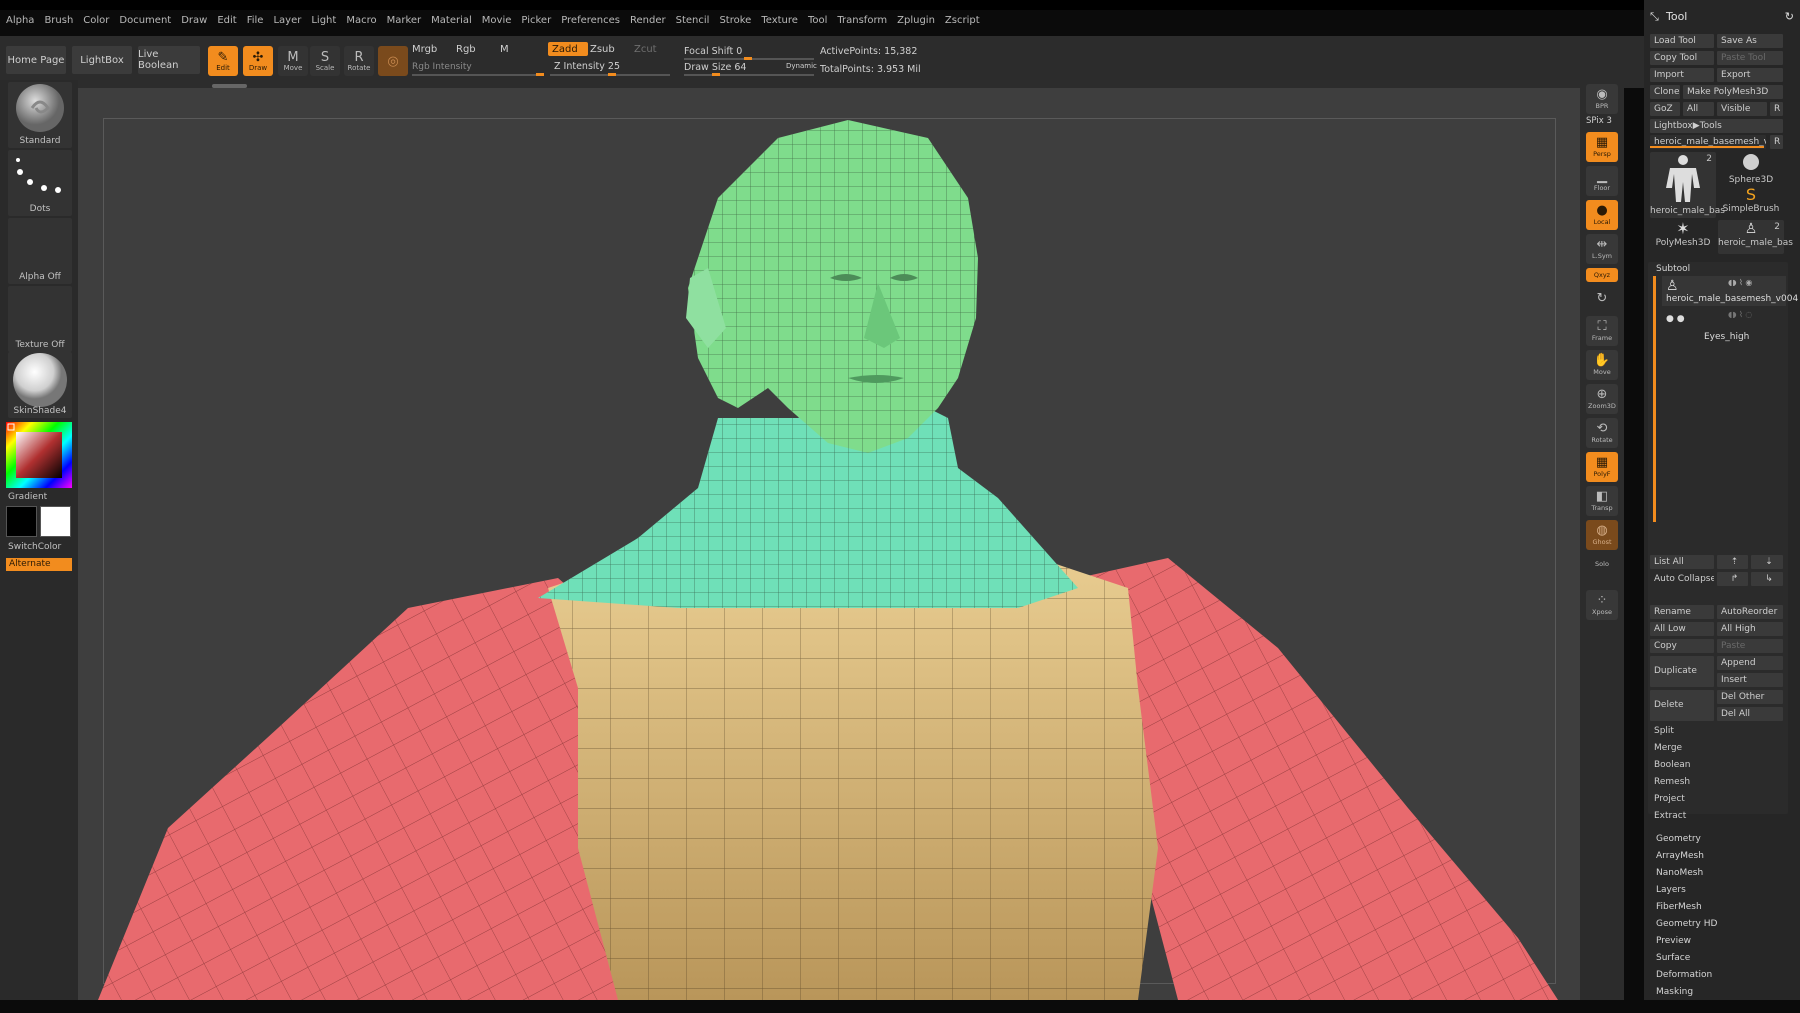  What do you see at coordinates (801, 66) in the screenshot?
I see `dynamic-toggle: Dynamic` at bounding box center [801, 66].